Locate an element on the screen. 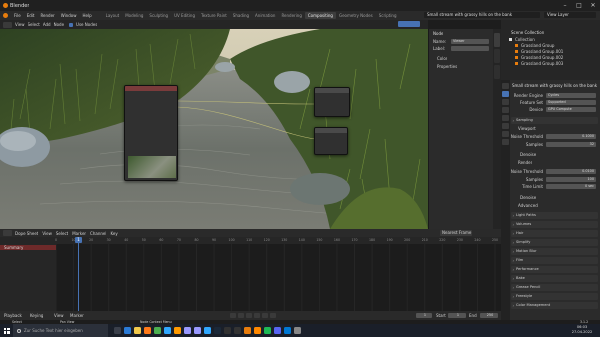 This screenshot has height=337, width=600. node-label-field is located at coordinates (470, 48).